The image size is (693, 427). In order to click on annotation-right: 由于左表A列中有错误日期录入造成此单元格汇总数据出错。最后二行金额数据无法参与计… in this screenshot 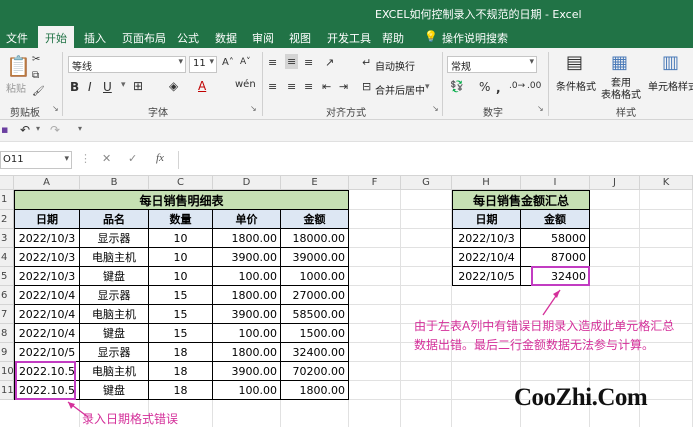, I will do `click(544, 335)`.